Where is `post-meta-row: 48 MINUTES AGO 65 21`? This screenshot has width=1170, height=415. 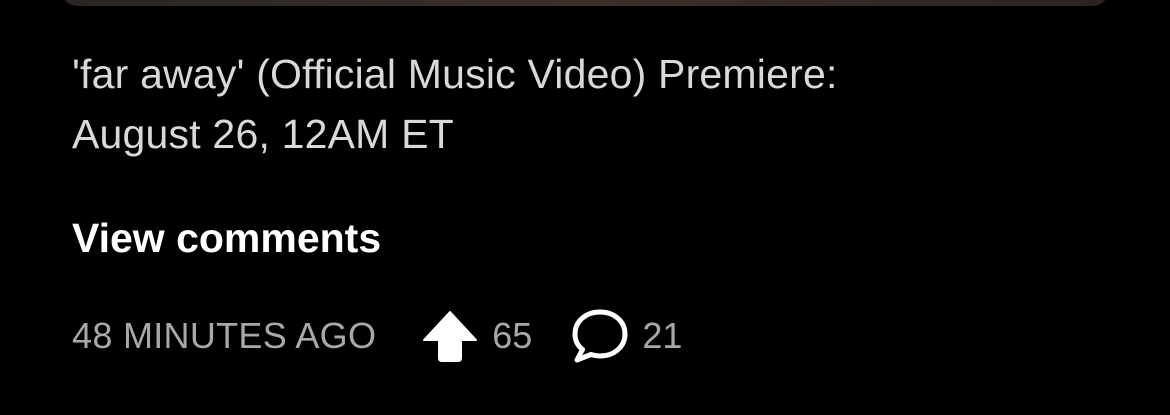
post-meta-row: 48 MINUTES AGO 65 21 is located at coordinates (377, 336).